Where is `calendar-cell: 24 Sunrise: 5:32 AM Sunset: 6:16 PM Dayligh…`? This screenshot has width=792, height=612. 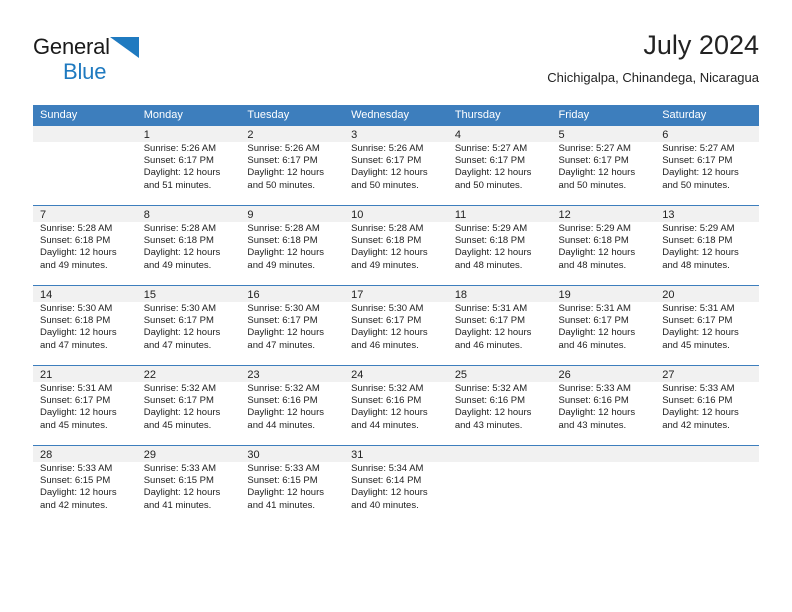 calendar-cell: 24 Sunrise: 5:32 AM Sunset: 6:16 PM Dayligh… is located at coordinates (396, 405).